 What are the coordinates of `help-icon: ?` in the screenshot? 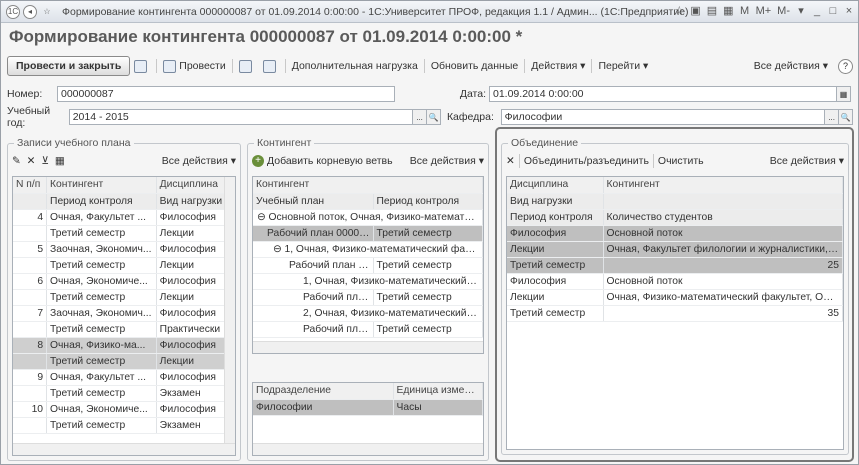 It's located at (845, 66).